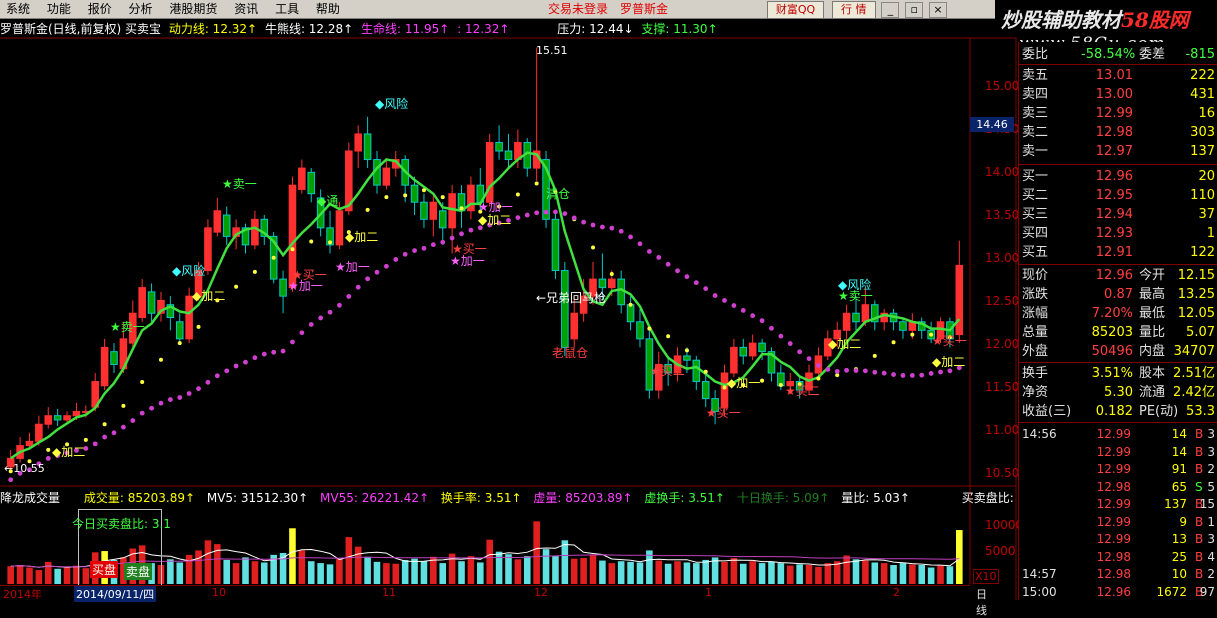  Describe the element at coordinates (1118, 233) in the screenshot. I see `bid-row: 买四 12.93 1` at that location.